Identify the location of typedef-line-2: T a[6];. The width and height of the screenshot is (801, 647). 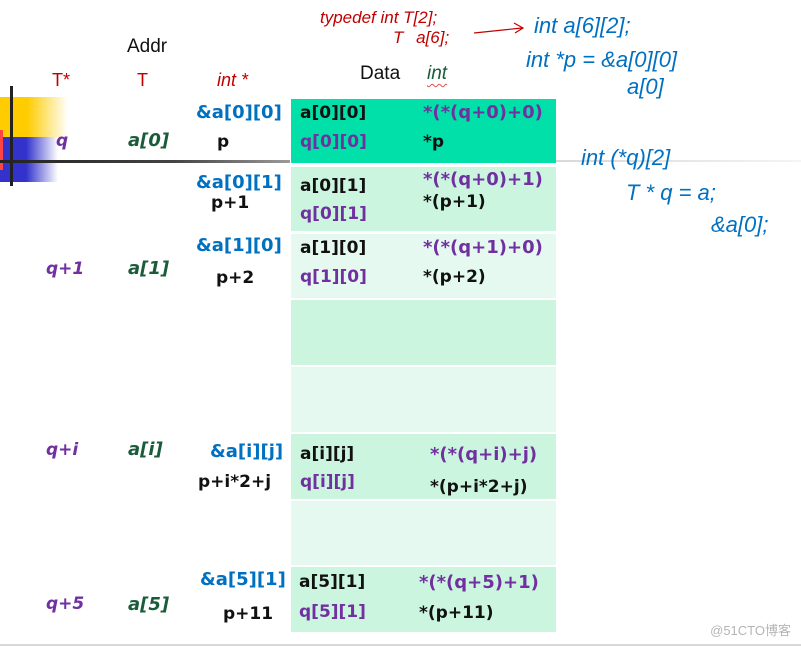
(421, 37).